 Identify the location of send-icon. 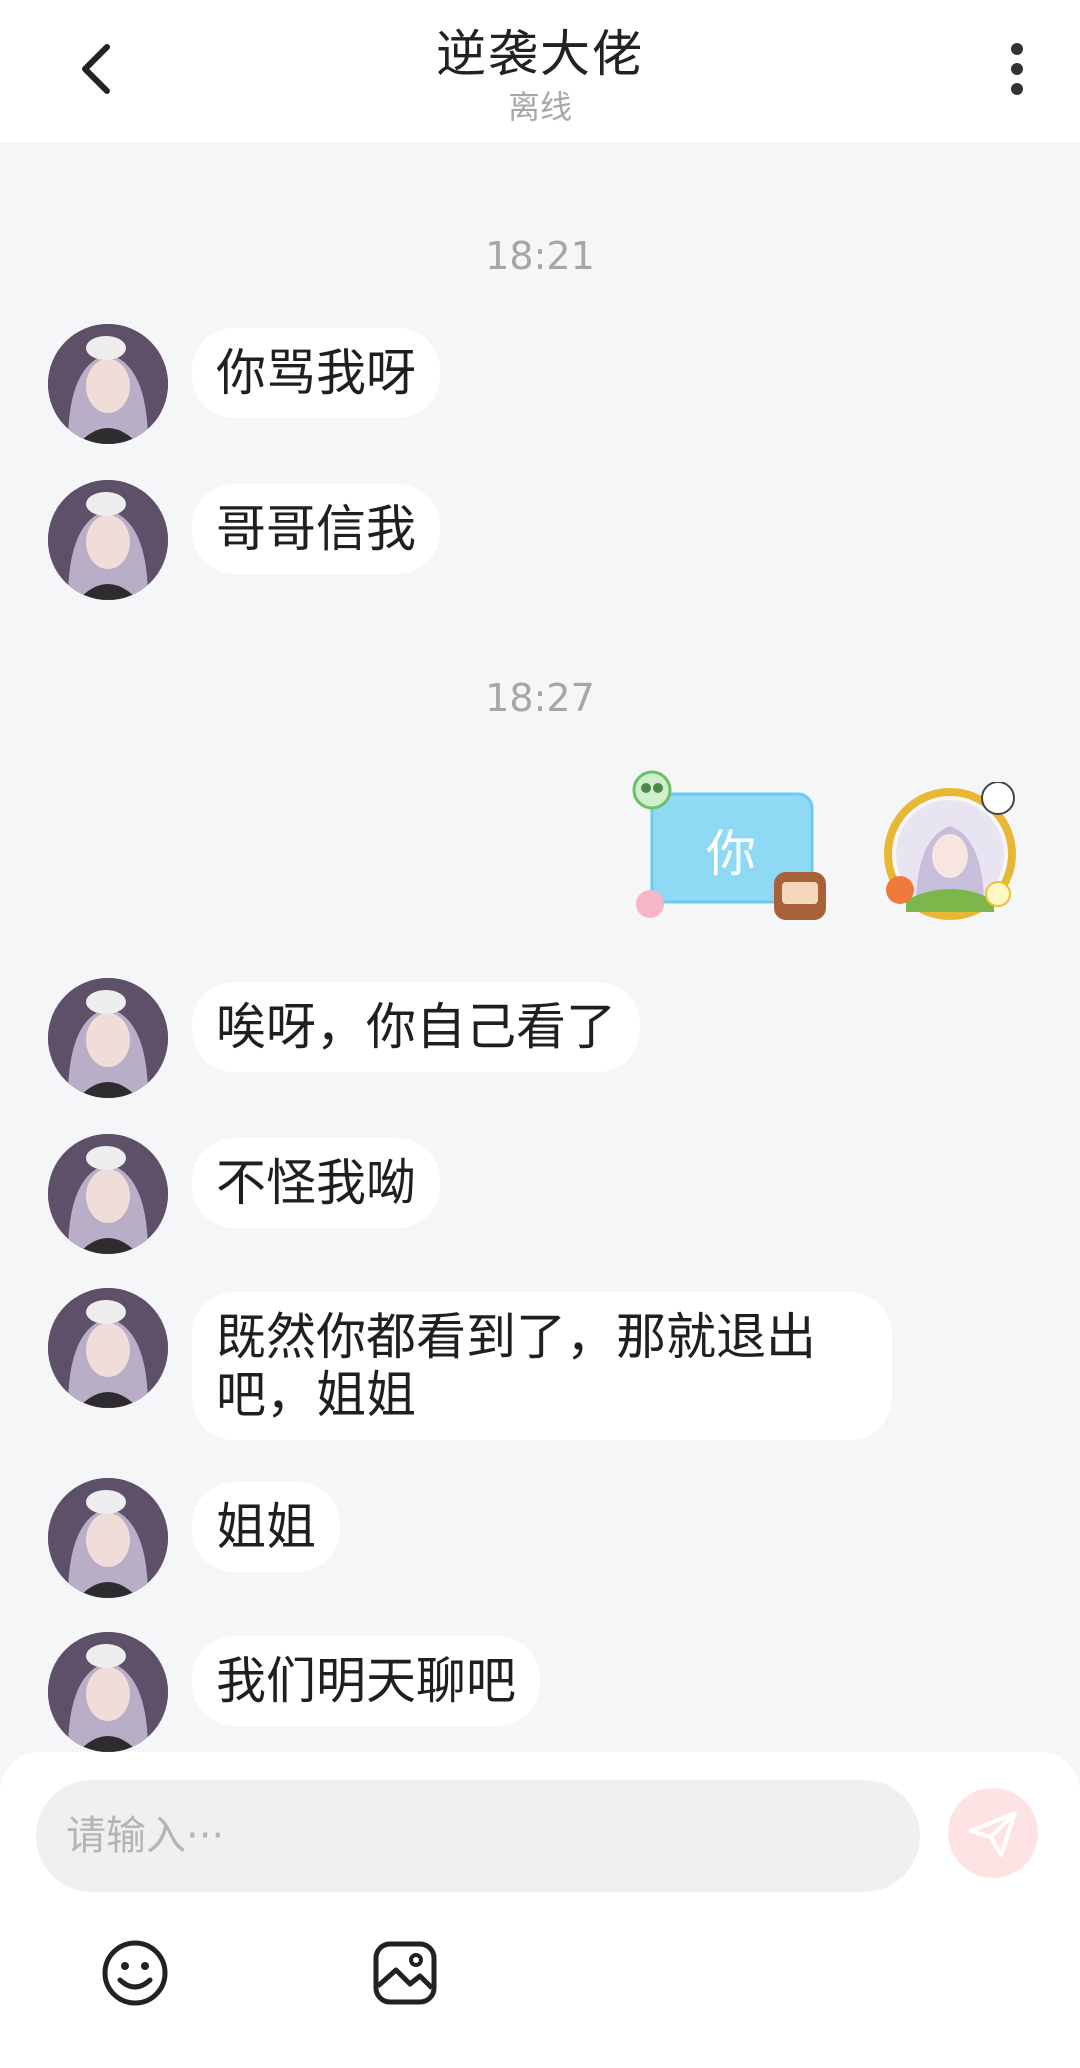
(993, 1834).